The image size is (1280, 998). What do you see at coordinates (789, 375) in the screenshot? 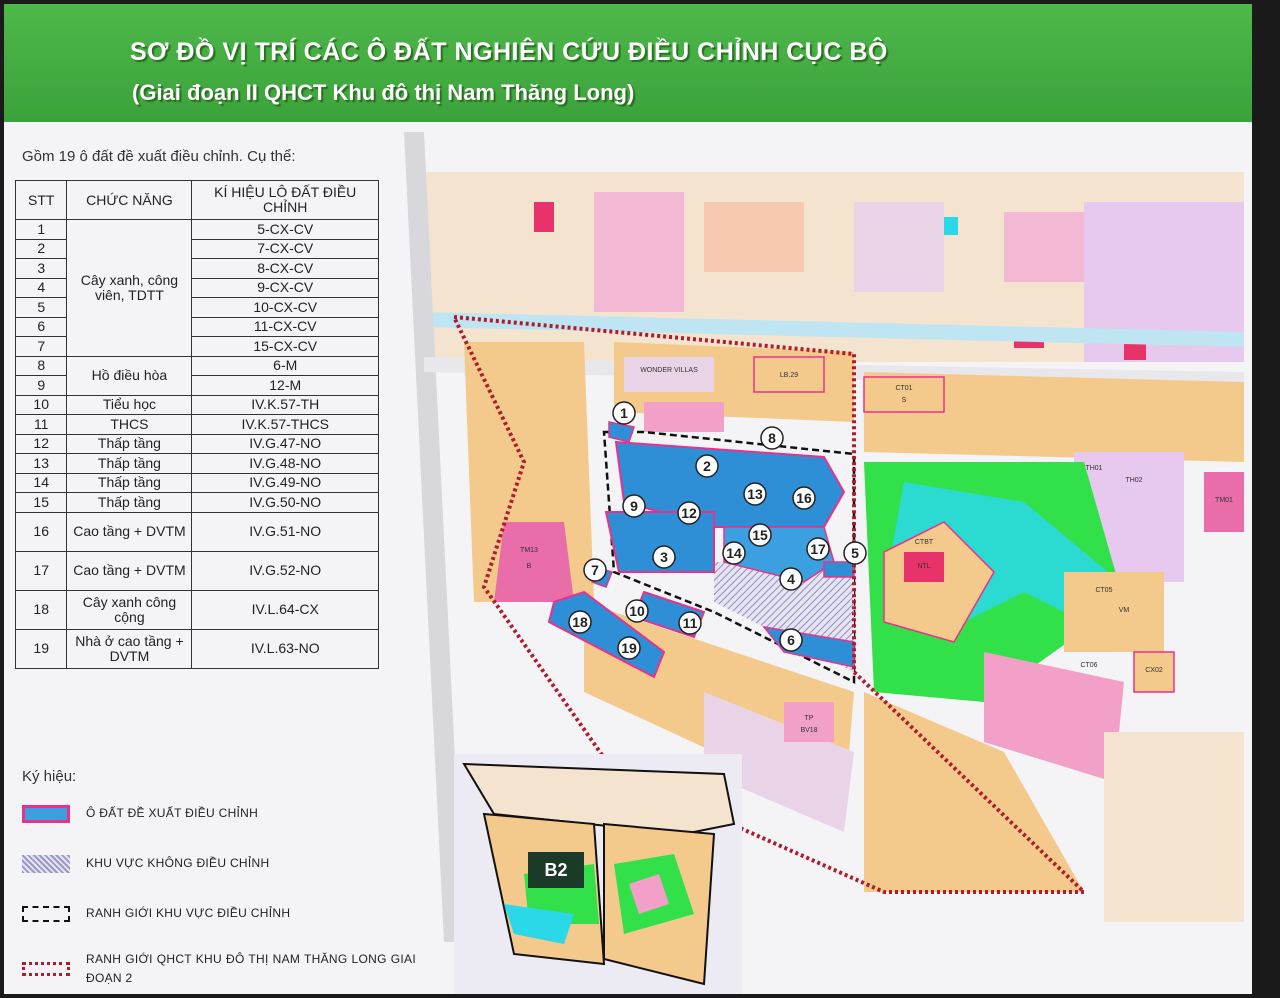
I see `label-lb29: LB.29` at bounding box center [789, 375].